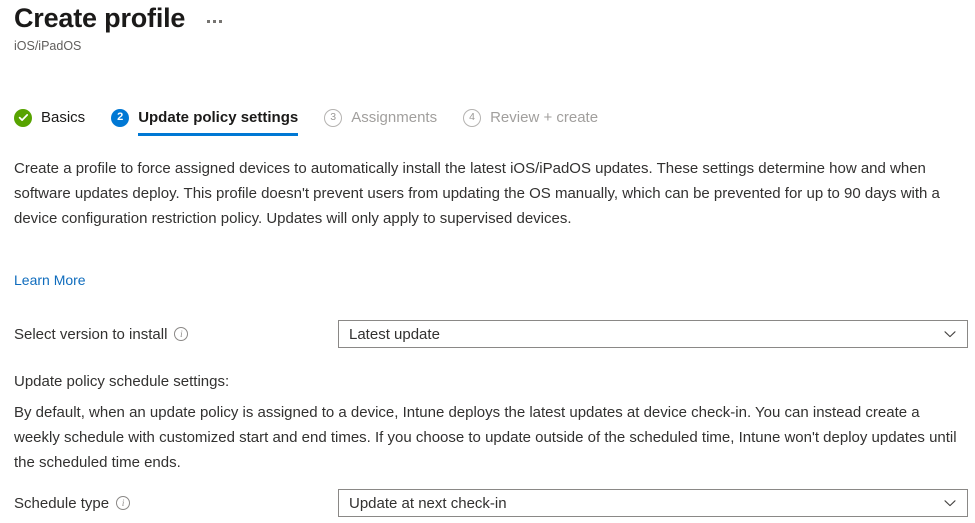  Describe the element at coordinates (653, 503) in the screenshot. I see `schedule-type-dropdown: Update at next check-in` at that location.